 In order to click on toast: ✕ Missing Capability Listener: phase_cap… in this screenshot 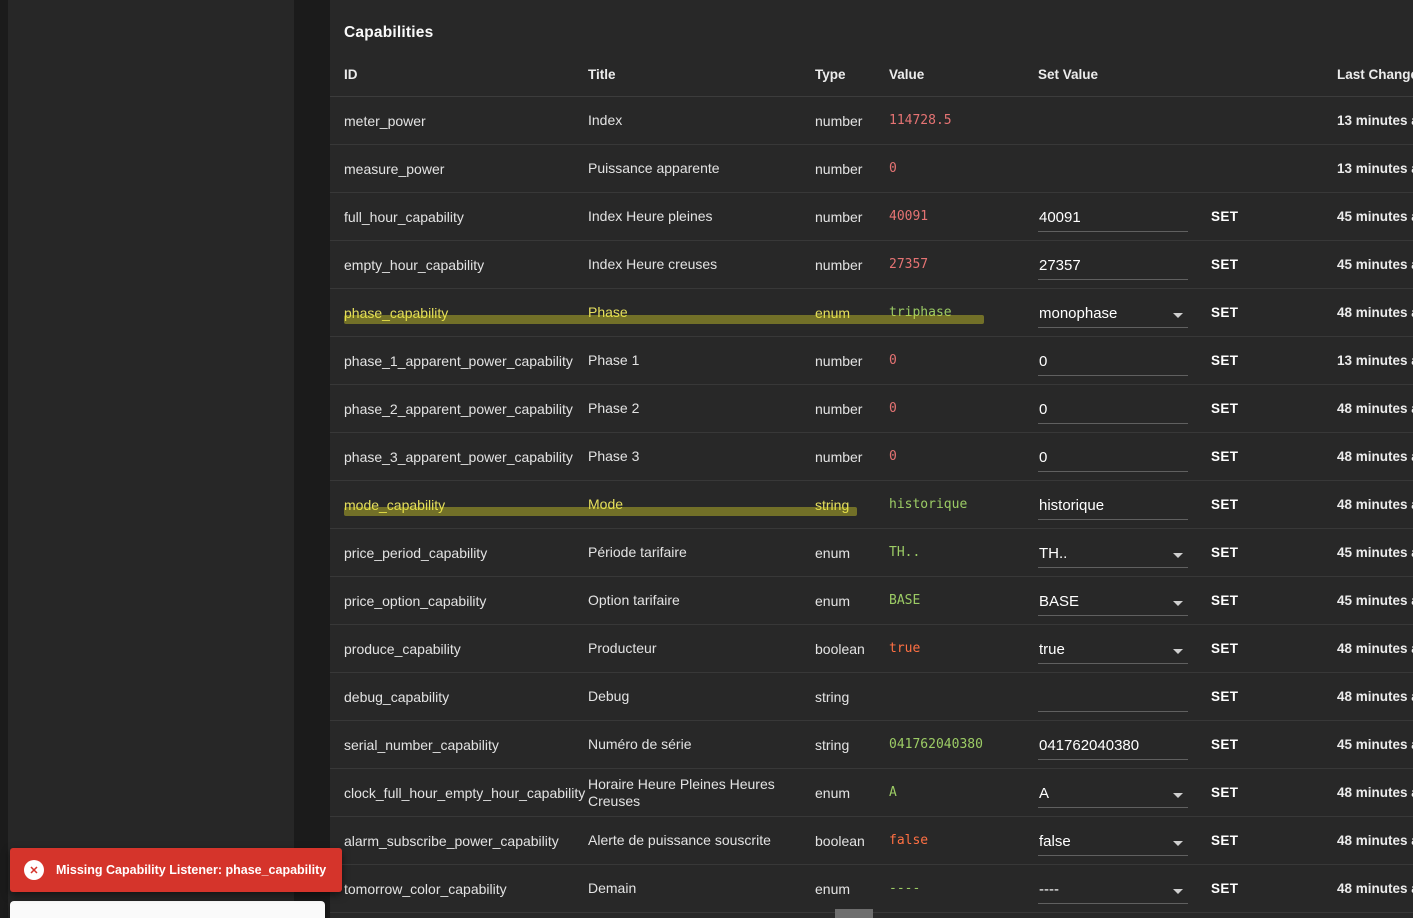, I will do `click(176, 870)`.